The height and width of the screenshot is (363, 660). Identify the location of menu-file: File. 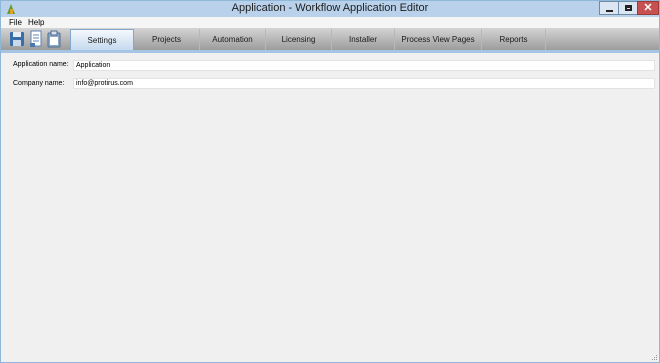
(15, 22).